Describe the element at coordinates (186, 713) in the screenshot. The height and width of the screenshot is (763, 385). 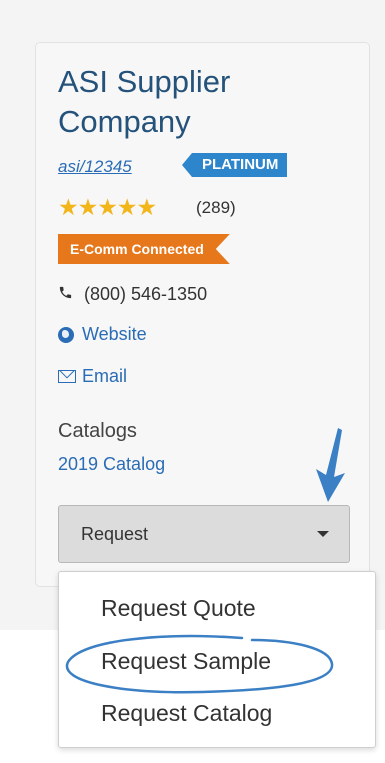
I see `menu-item-request-catalog: Request Catalog` at that location.